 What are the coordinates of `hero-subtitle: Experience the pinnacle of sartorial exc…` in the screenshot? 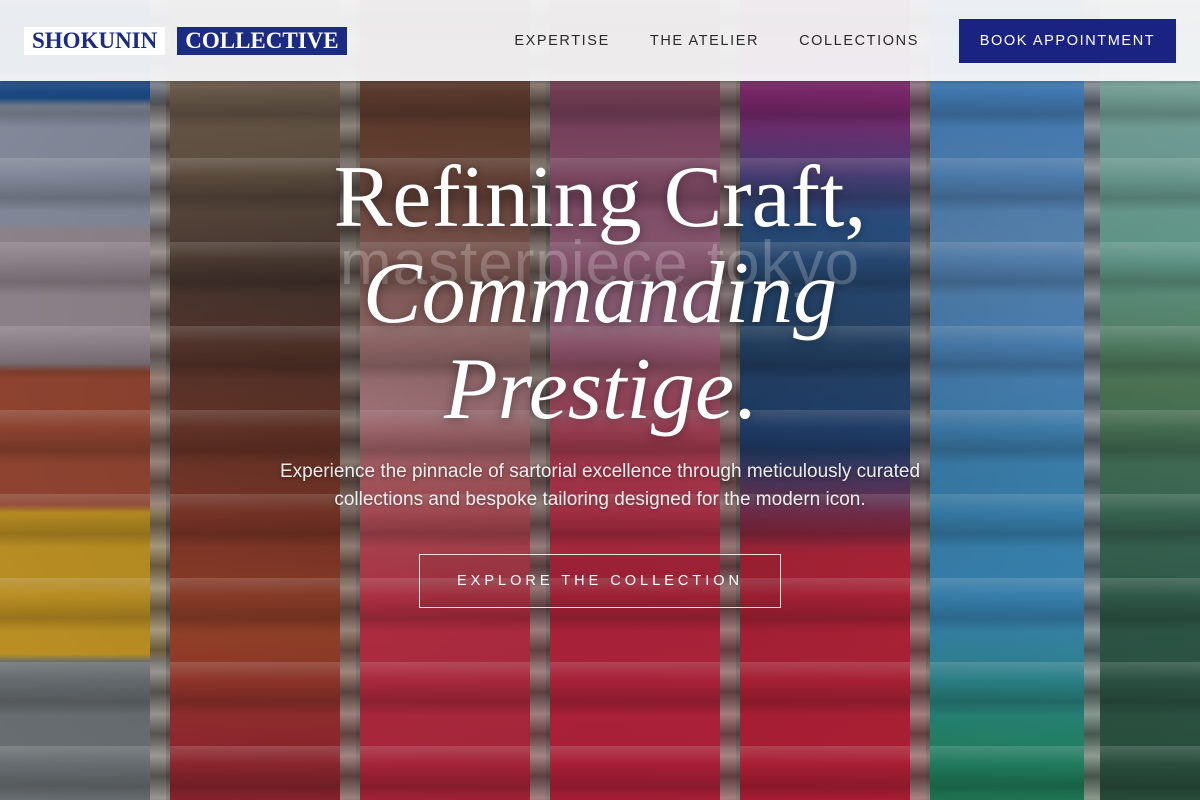 It's located at (600, 485).